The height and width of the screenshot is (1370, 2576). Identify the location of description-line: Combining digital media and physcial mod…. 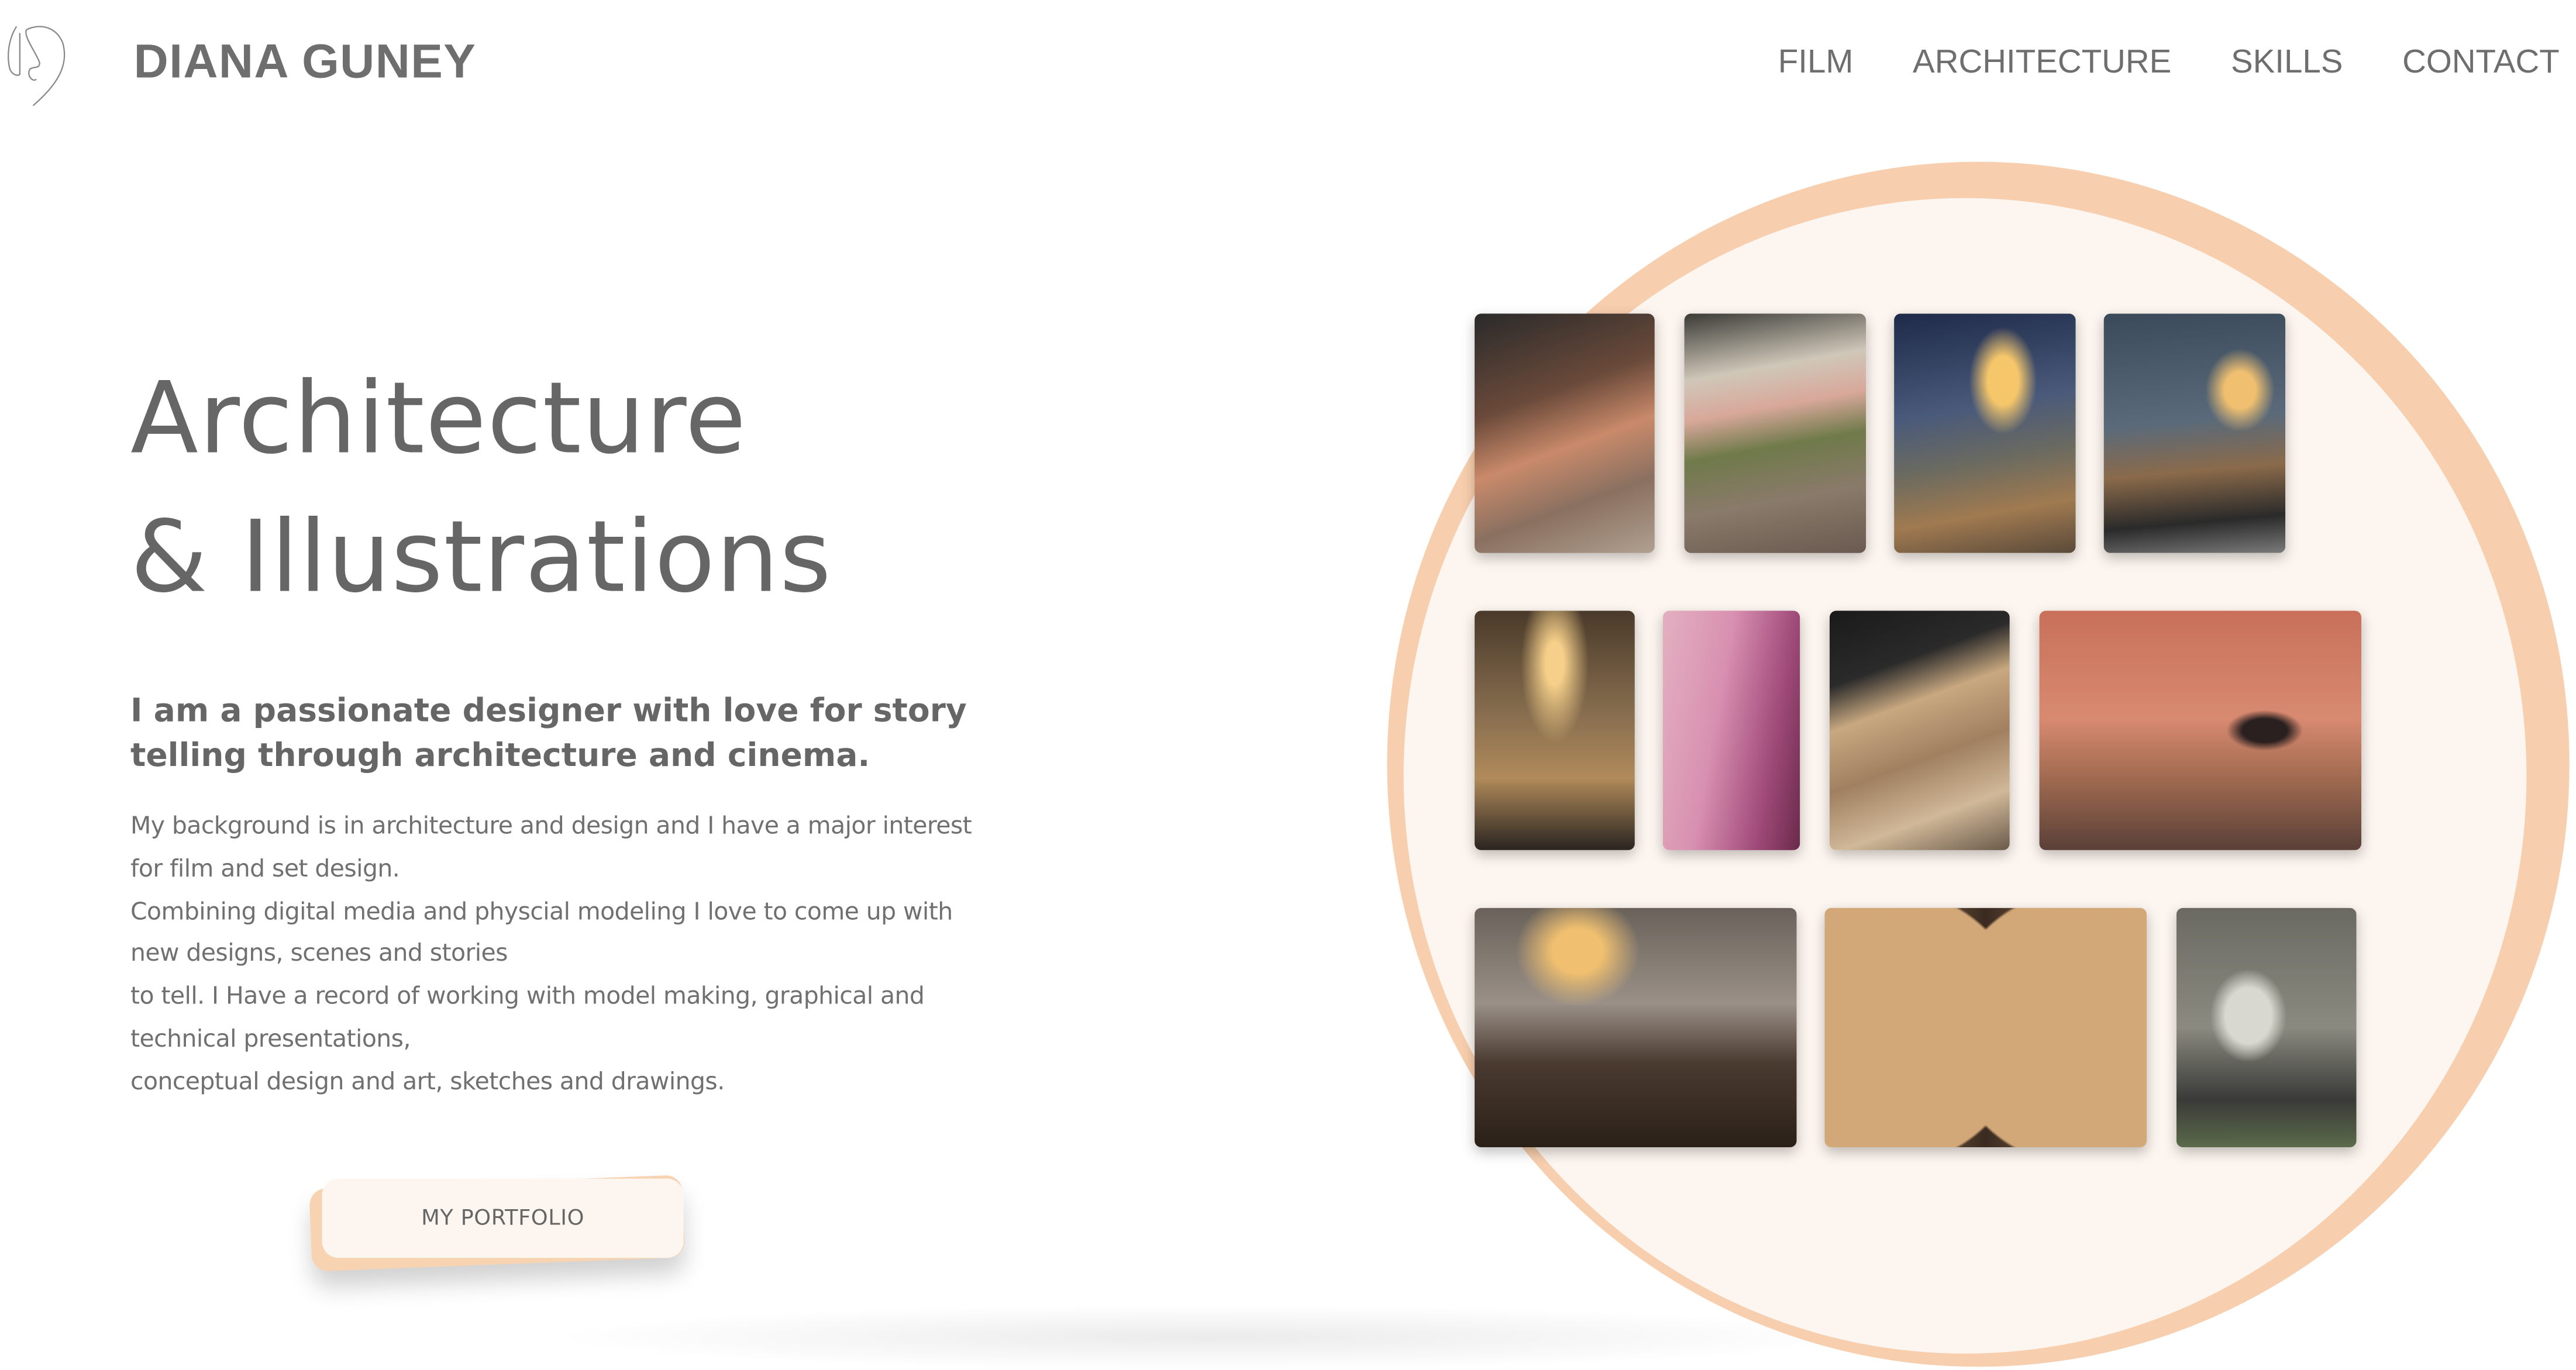
(541, 912).